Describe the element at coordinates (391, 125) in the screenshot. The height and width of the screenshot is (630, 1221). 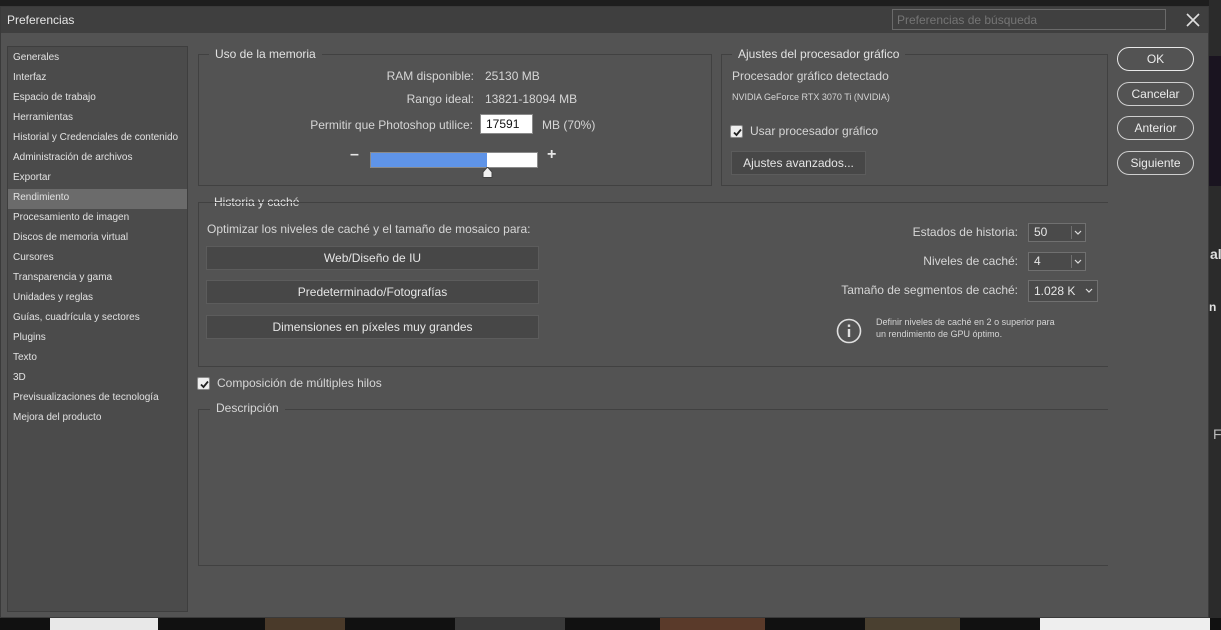
I see `allow-photoshop-label: Permitir que Photoshop utilice:` at that location.